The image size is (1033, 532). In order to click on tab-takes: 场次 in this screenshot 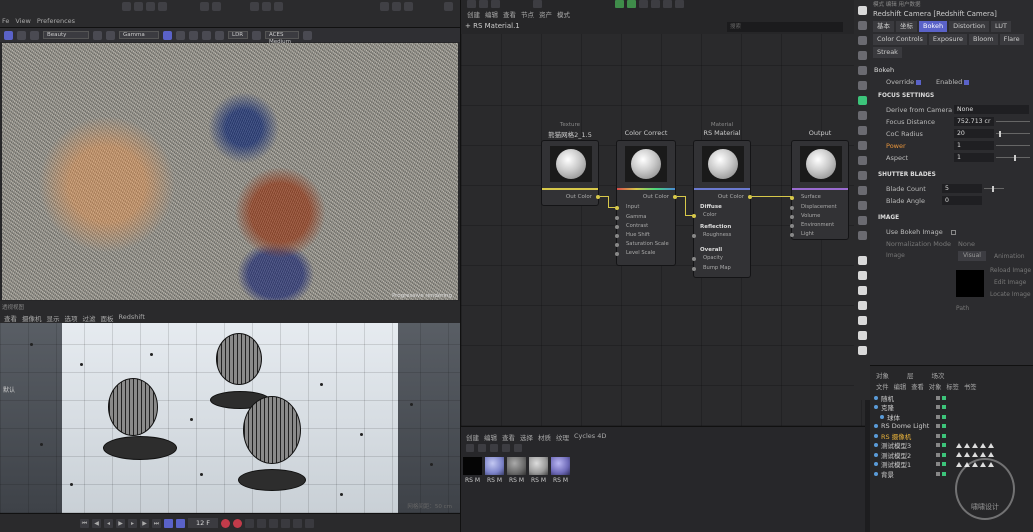, I will do `click(938, 375)`.